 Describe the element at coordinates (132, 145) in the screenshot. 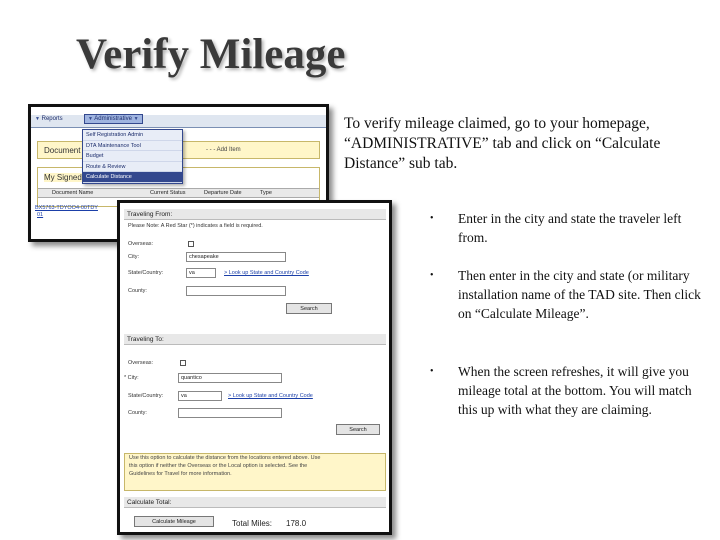

I see `menu-item-dta-maintenance-tool: DTA Maintenance Tool` at that location.